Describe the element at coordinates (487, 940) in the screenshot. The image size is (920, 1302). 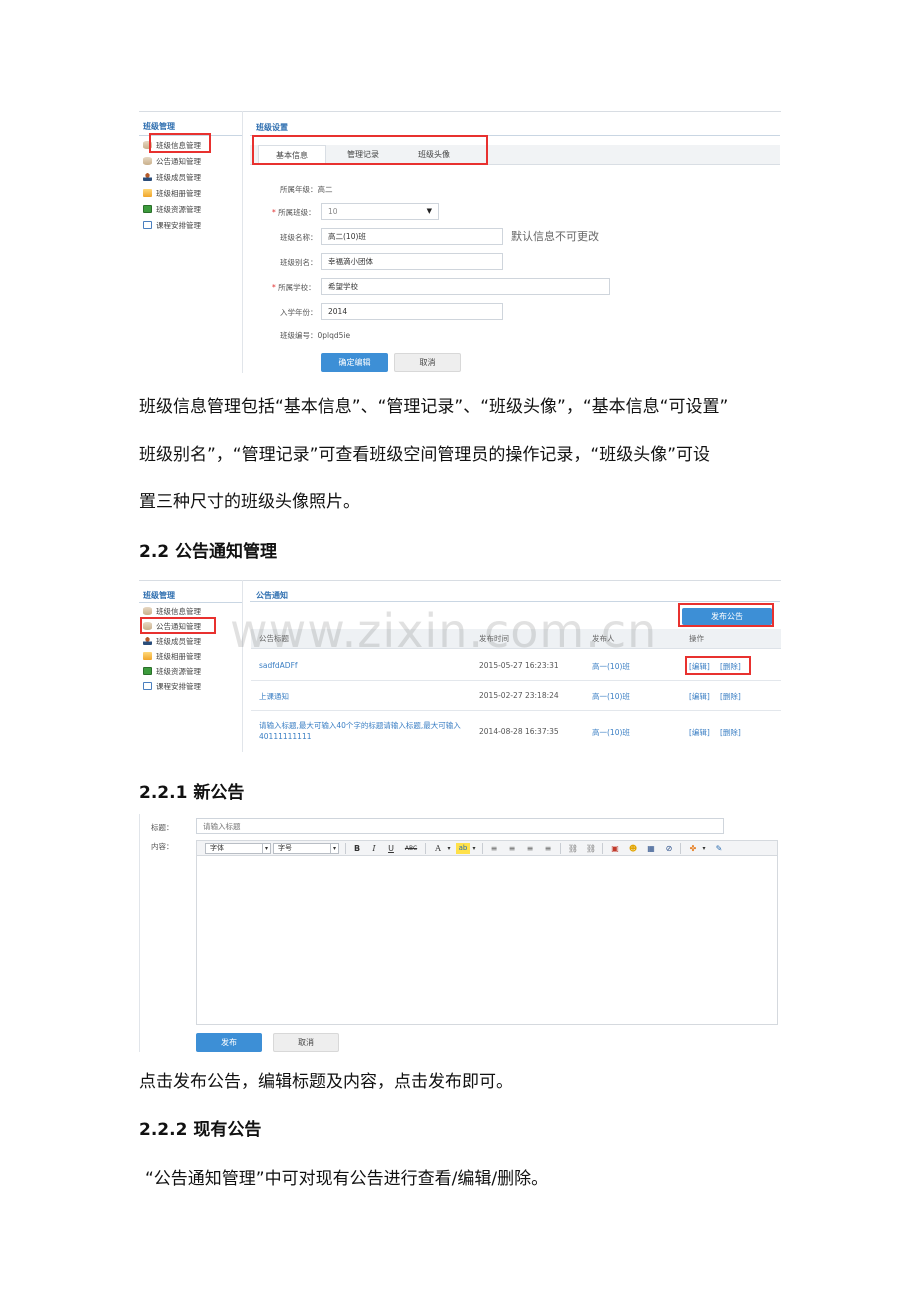
I see `content-editor` at that location.